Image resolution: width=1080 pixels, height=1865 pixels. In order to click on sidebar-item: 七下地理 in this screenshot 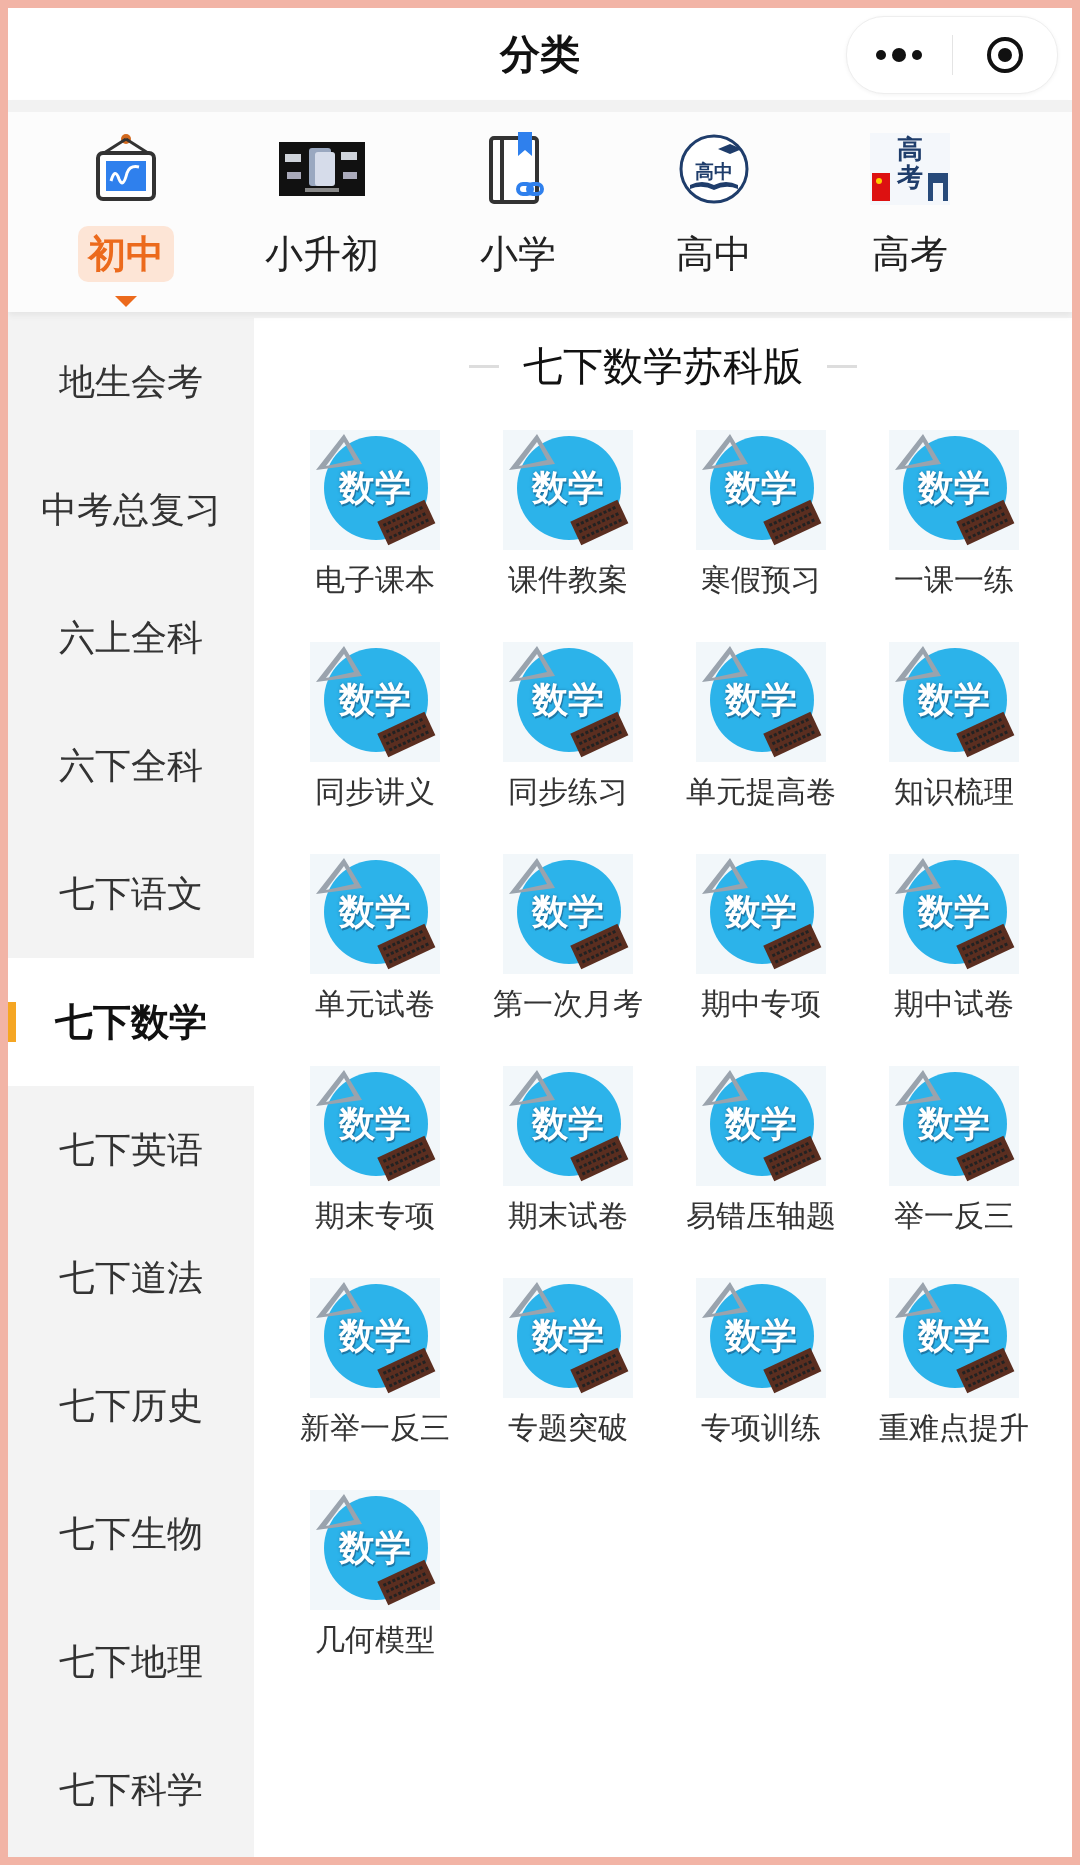, I will do `click(131, 1662)`.